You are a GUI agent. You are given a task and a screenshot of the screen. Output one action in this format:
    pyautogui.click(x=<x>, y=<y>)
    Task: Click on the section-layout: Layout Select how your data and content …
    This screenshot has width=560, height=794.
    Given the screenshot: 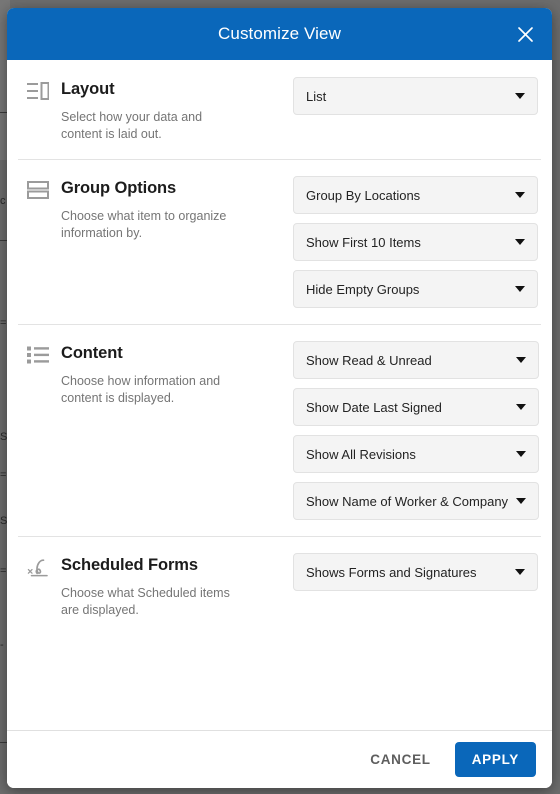 What is the action you would take?
    pyautogui.click(x=279, y=109)
    